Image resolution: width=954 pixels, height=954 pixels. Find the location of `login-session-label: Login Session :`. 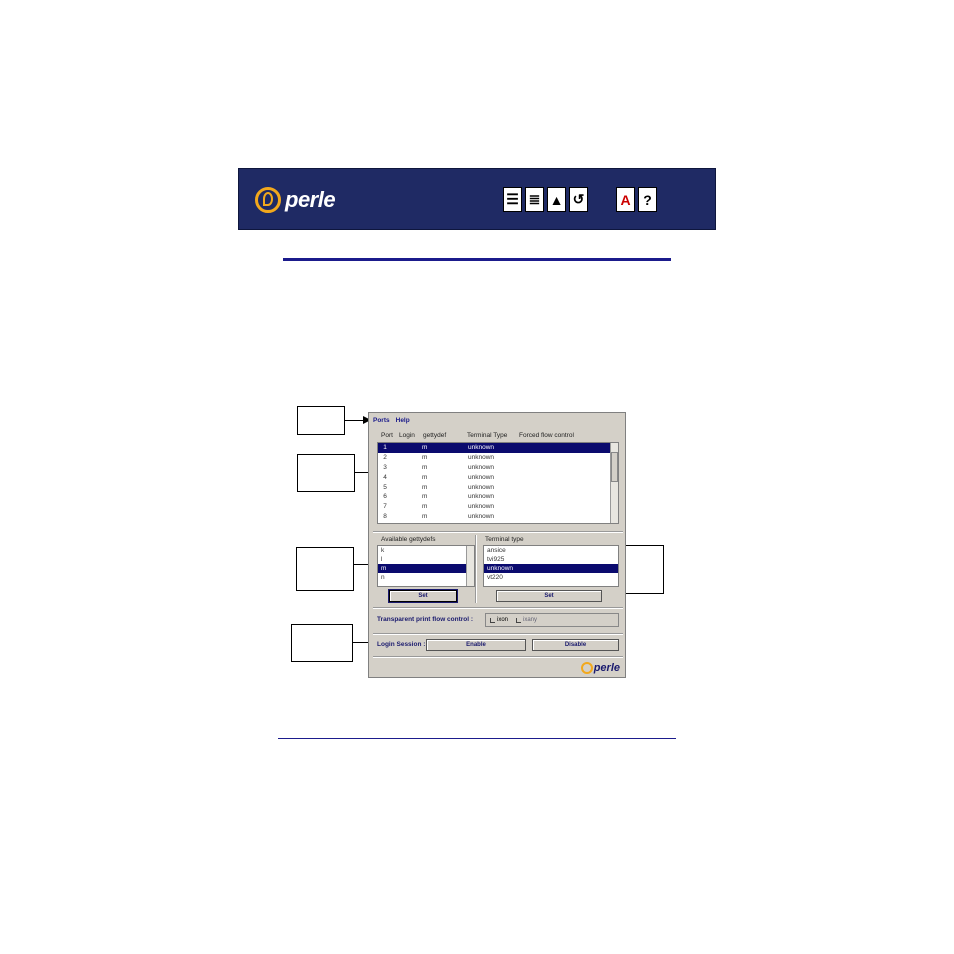

login-session-label: Login Session : is located at coordinates (401, 644).